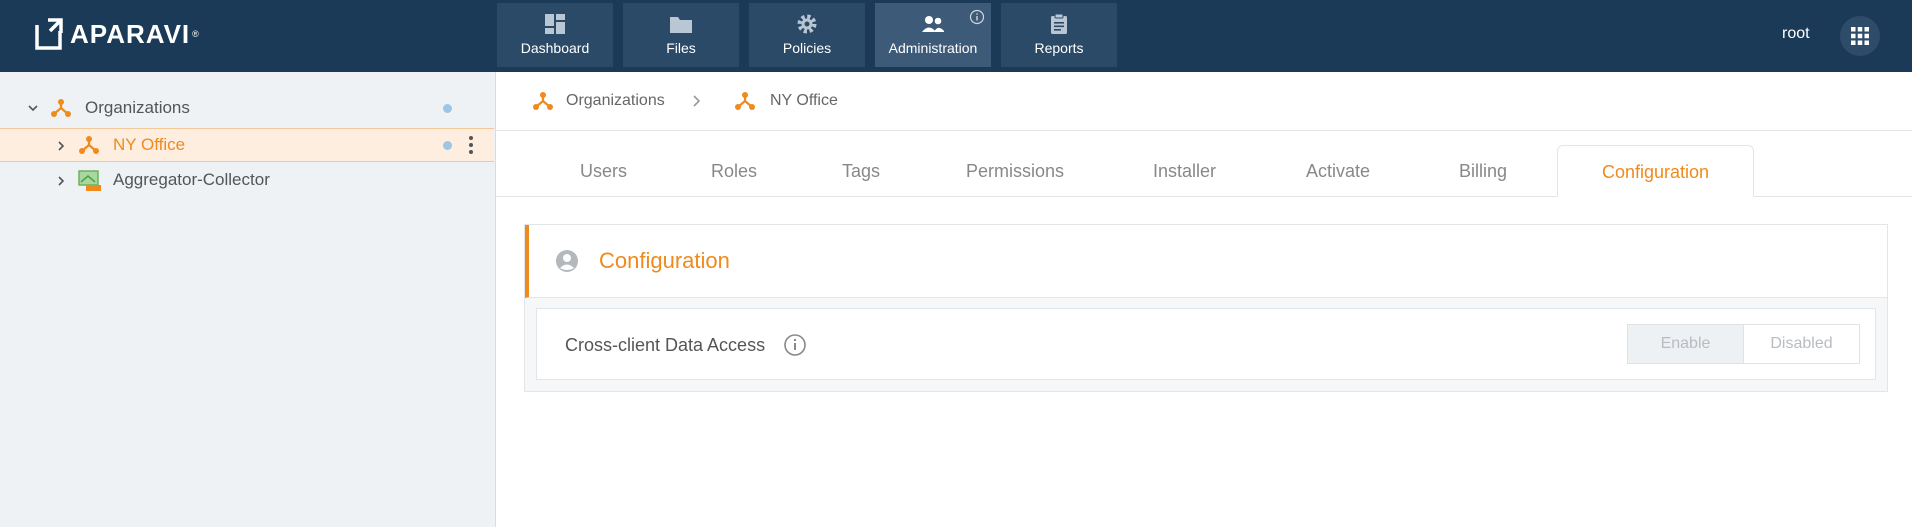  Describe the element at coordinates (681, 48) in the screenshot. I see `nav-files-label: Files` at that location.